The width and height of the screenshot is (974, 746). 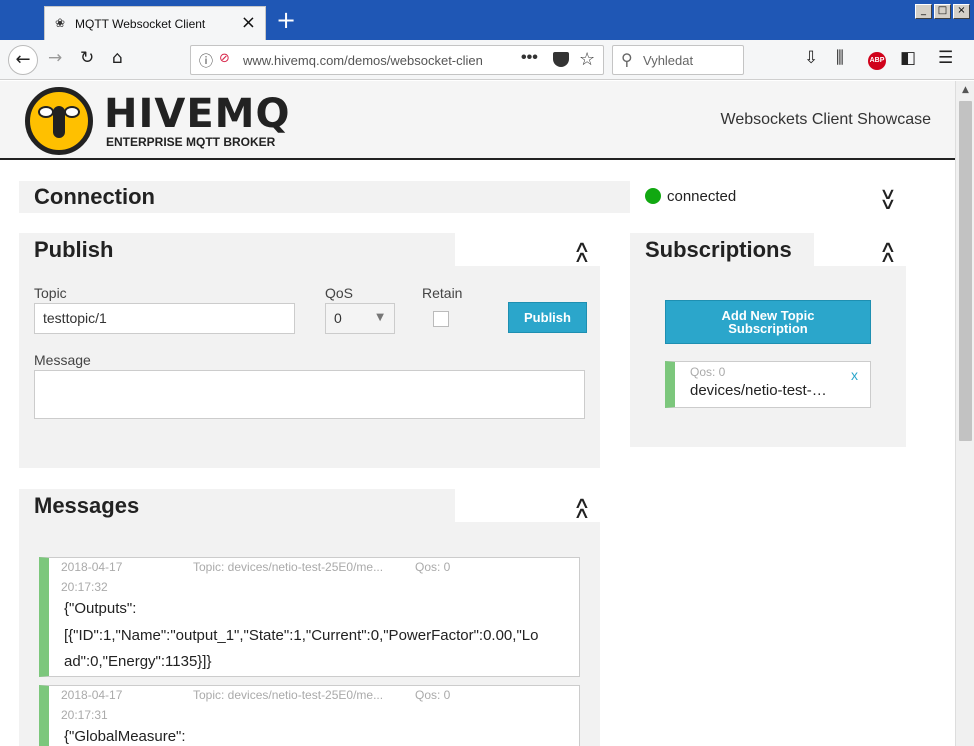 What do you see at coordinates (582, 252) in the screenshot?
I see `collapse-publish-icon: ∧ ∧` at bounding box center [582, 252].